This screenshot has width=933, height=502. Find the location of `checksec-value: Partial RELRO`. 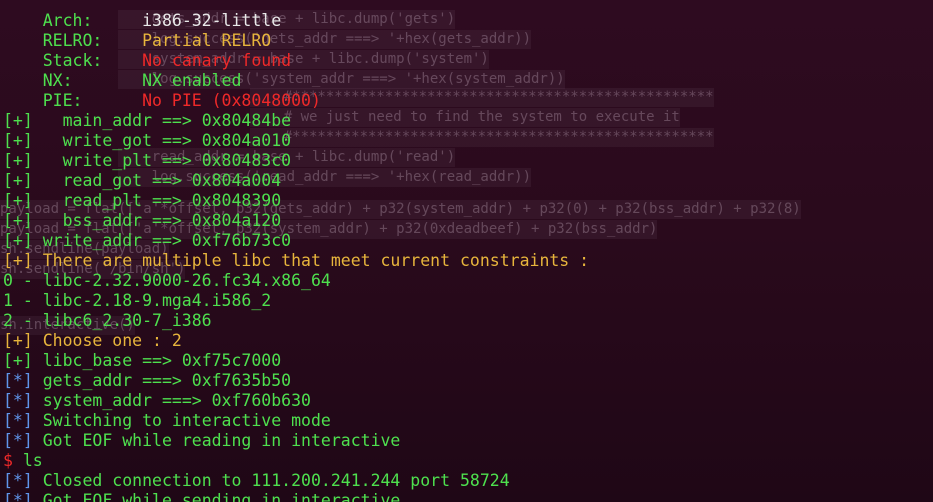

checksec-value: Partial RELRO is located at coordinates (207, 40).